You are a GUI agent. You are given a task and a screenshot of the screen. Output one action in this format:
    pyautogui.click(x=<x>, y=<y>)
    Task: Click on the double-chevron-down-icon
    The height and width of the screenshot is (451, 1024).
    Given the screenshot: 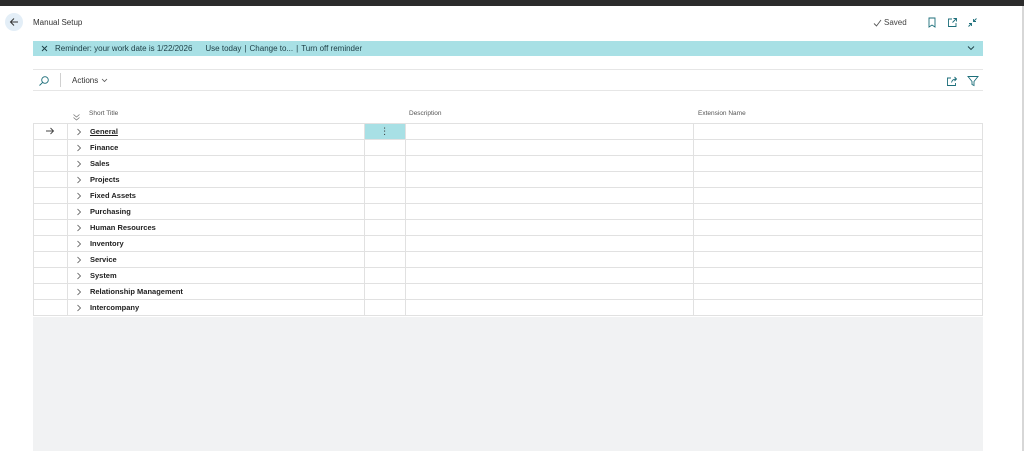 What is the action you would take?
    pyautogui.click(x=76, y=117)
    